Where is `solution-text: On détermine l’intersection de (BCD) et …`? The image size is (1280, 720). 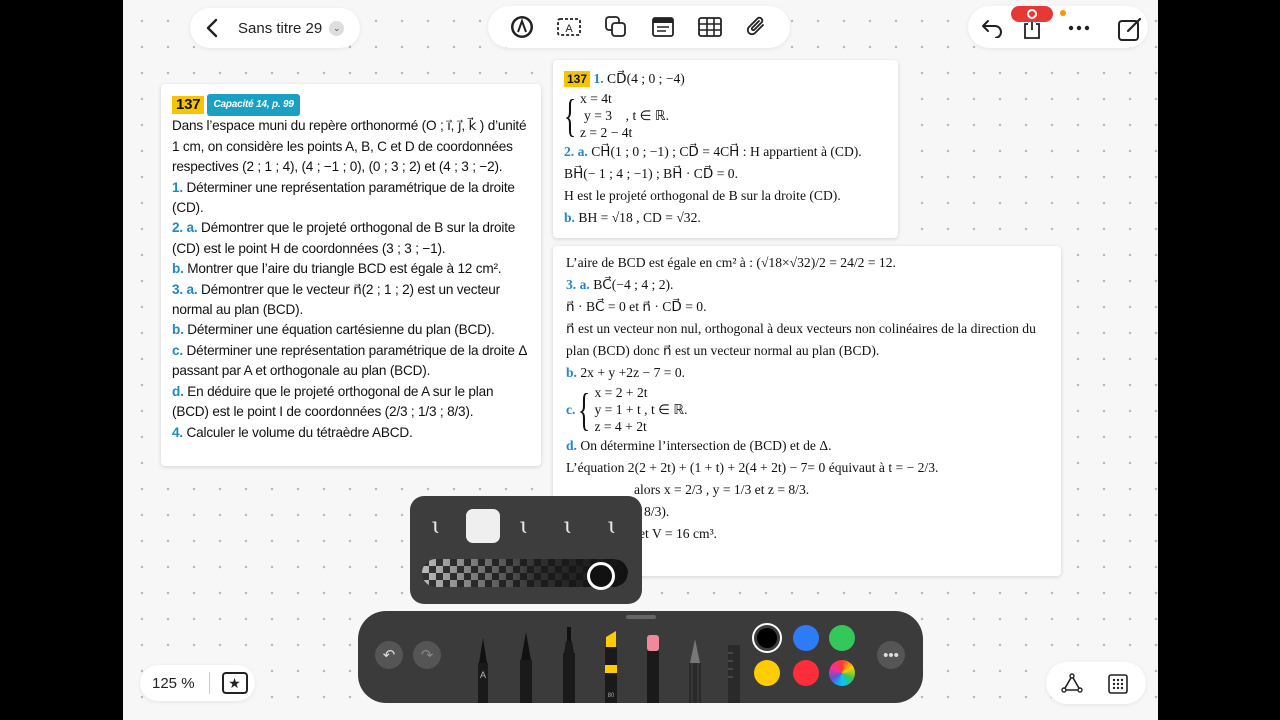
solution-text: On détermine l’intersection de (BCD) et … is located at coordinates (706, 445).